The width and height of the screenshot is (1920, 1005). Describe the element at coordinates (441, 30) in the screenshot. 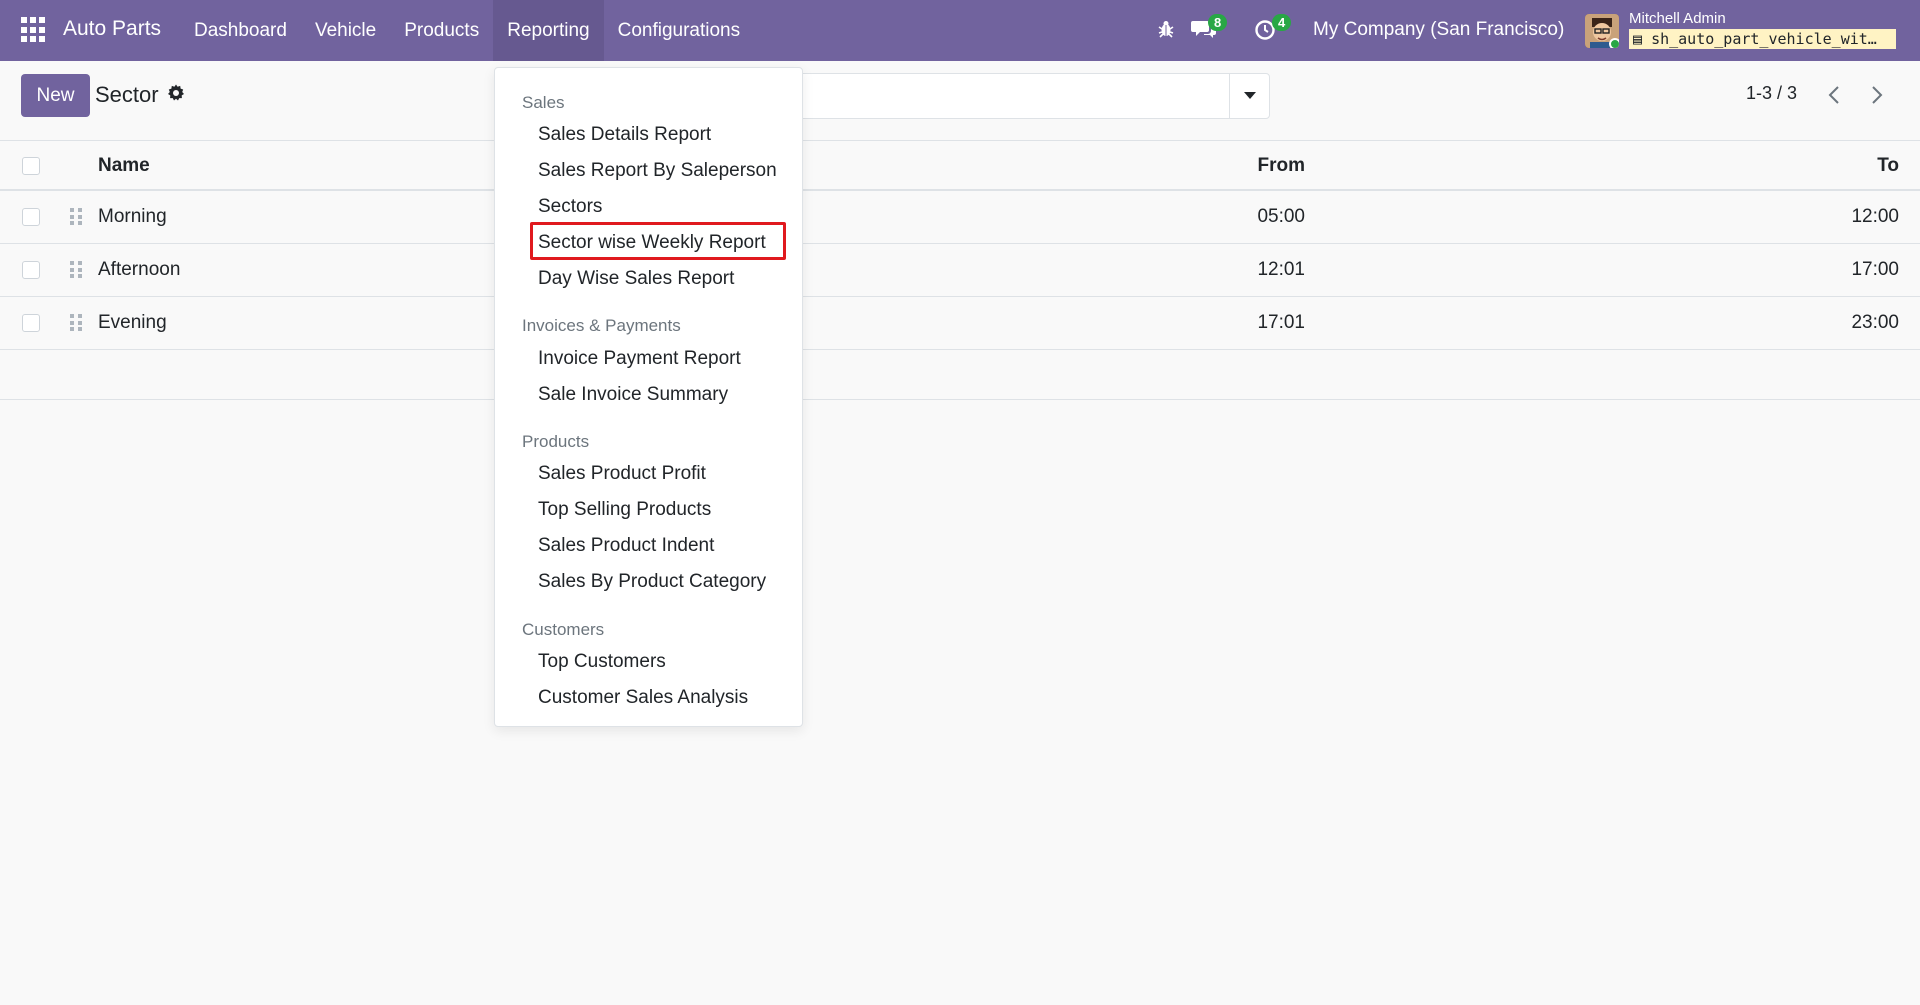

I see `menu-products: Products` at that location.